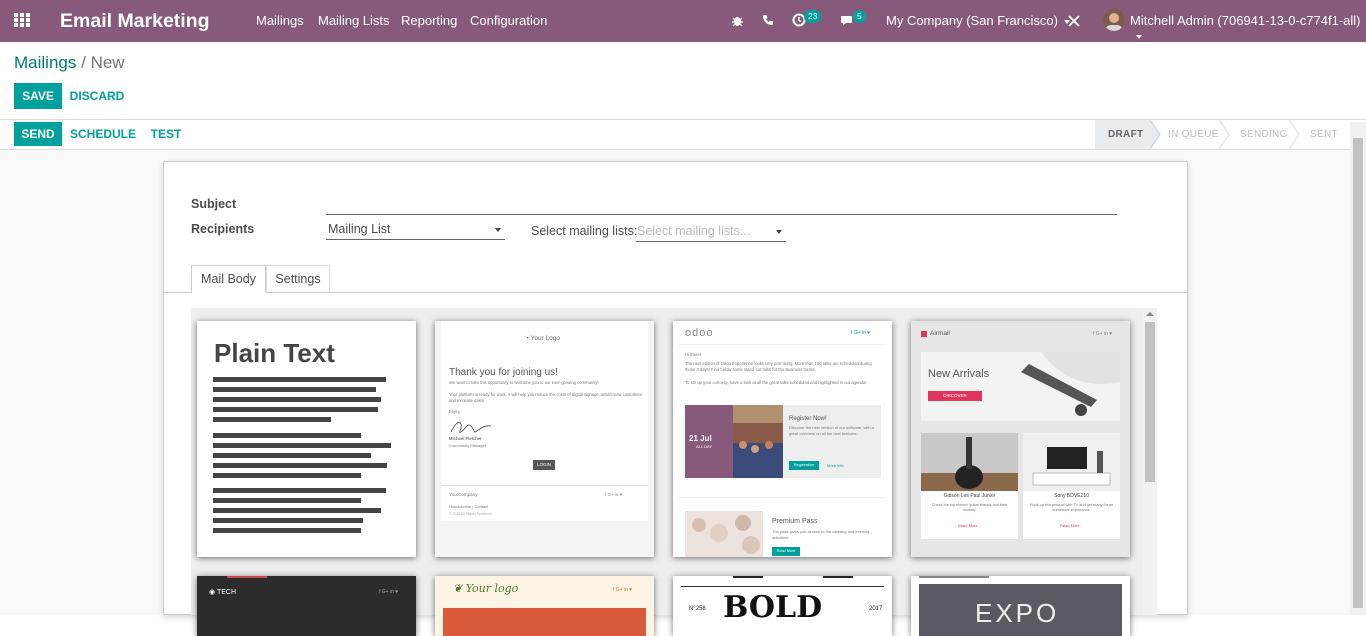  What do you see at coordinates (45, 62) in the screenshot?
I see `breadcrumb-parent: Mailings` at bounding box center [45, 62].